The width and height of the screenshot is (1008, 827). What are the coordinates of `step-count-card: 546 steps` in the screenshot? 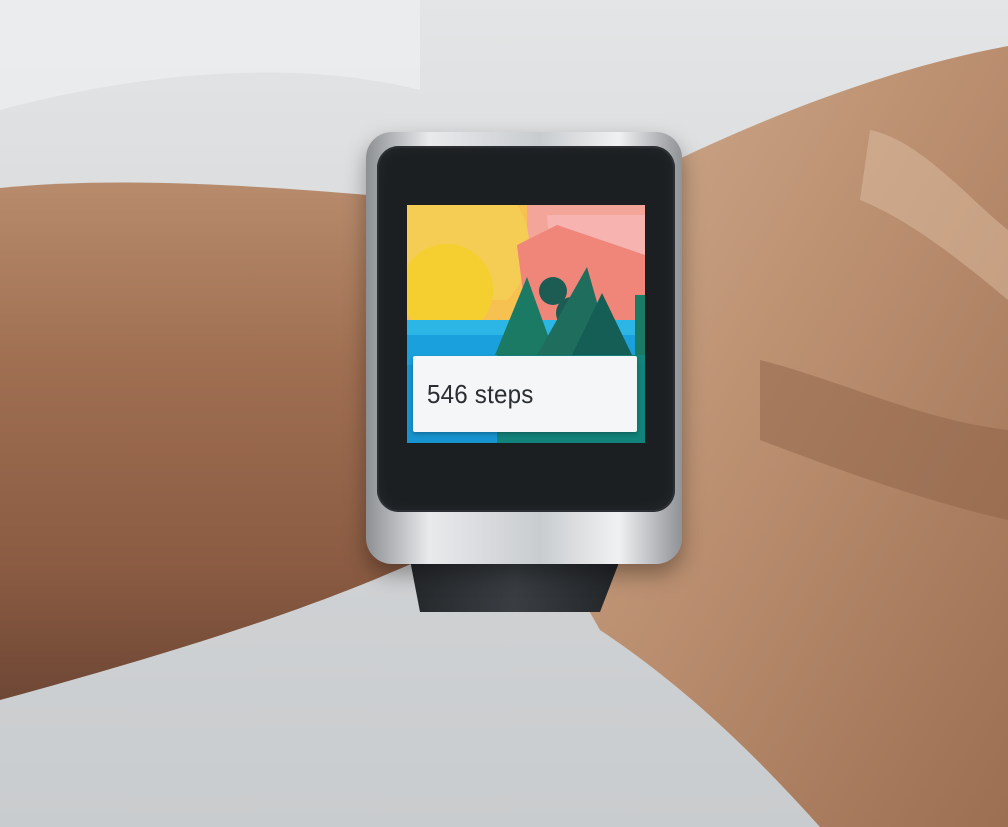 It's located at (525, 394).